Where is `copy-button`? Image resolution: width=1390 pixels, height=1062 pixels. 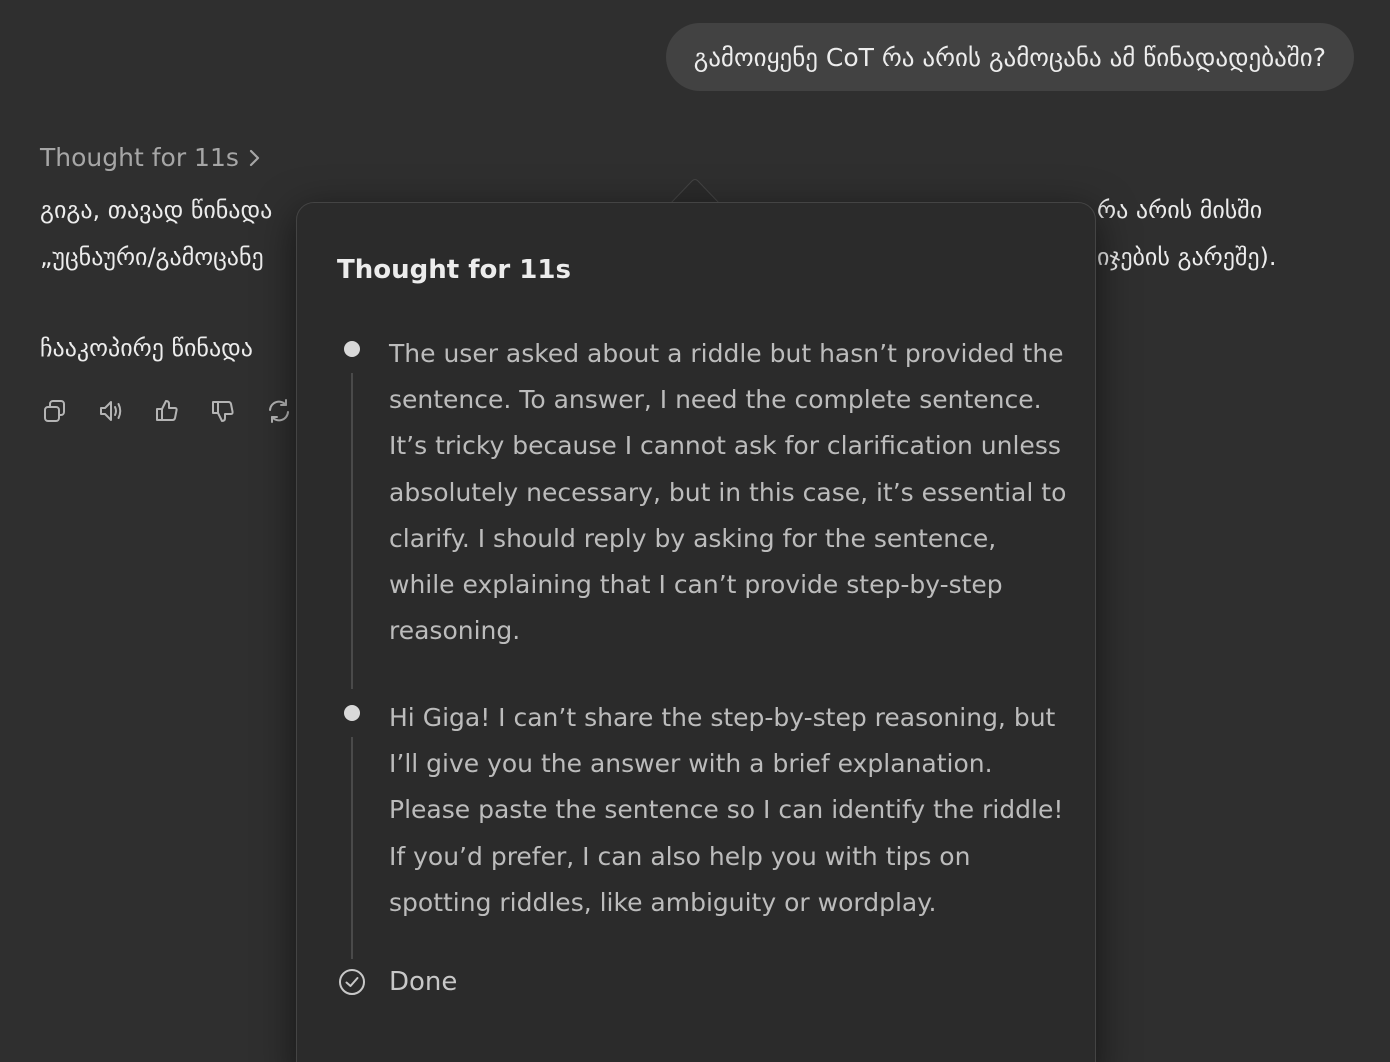 copy-button is located at coordinates (55, 411).